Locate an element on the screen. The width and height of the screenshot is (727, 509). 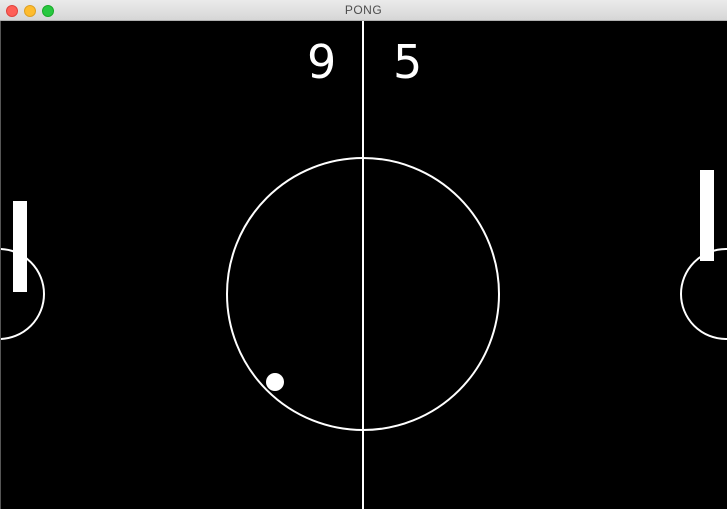
ball is located at coordinates (275, 382).